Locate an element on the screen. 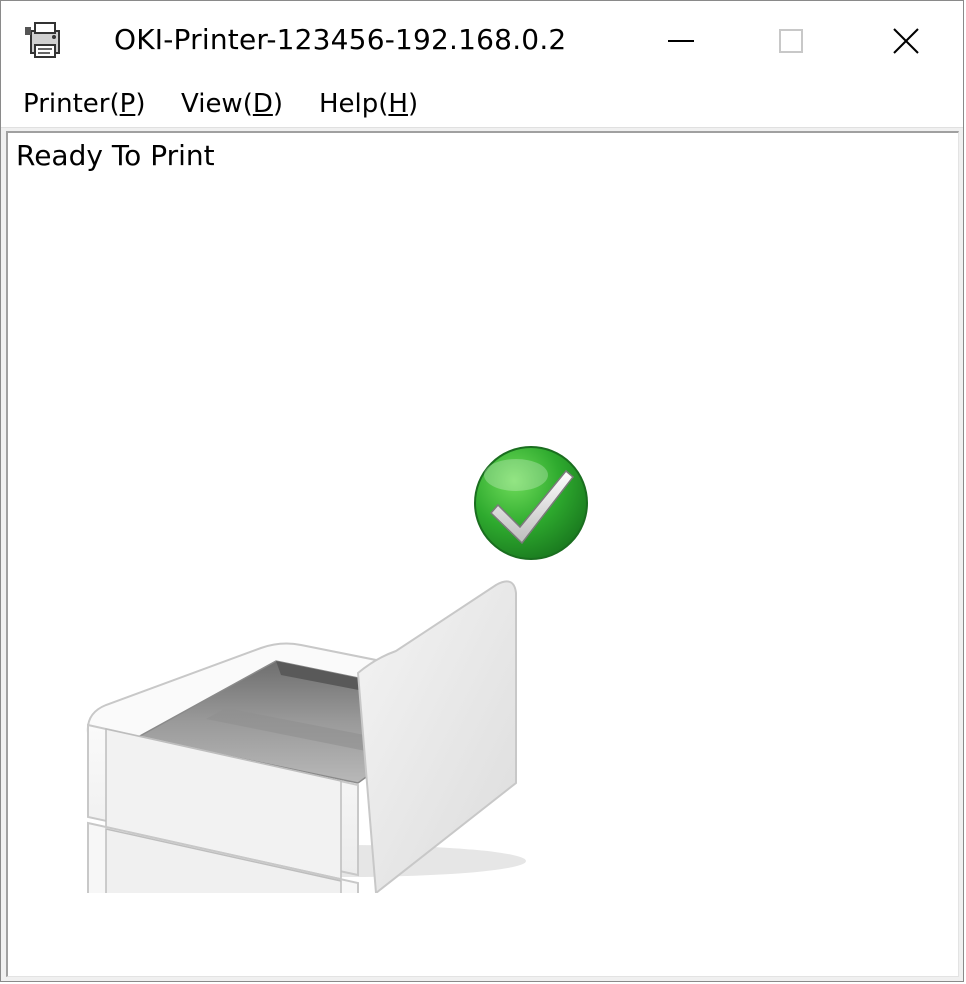 The width and height of the screenshot is (966, 984). menu-view: View(D) is located at coordinates (232, 104).